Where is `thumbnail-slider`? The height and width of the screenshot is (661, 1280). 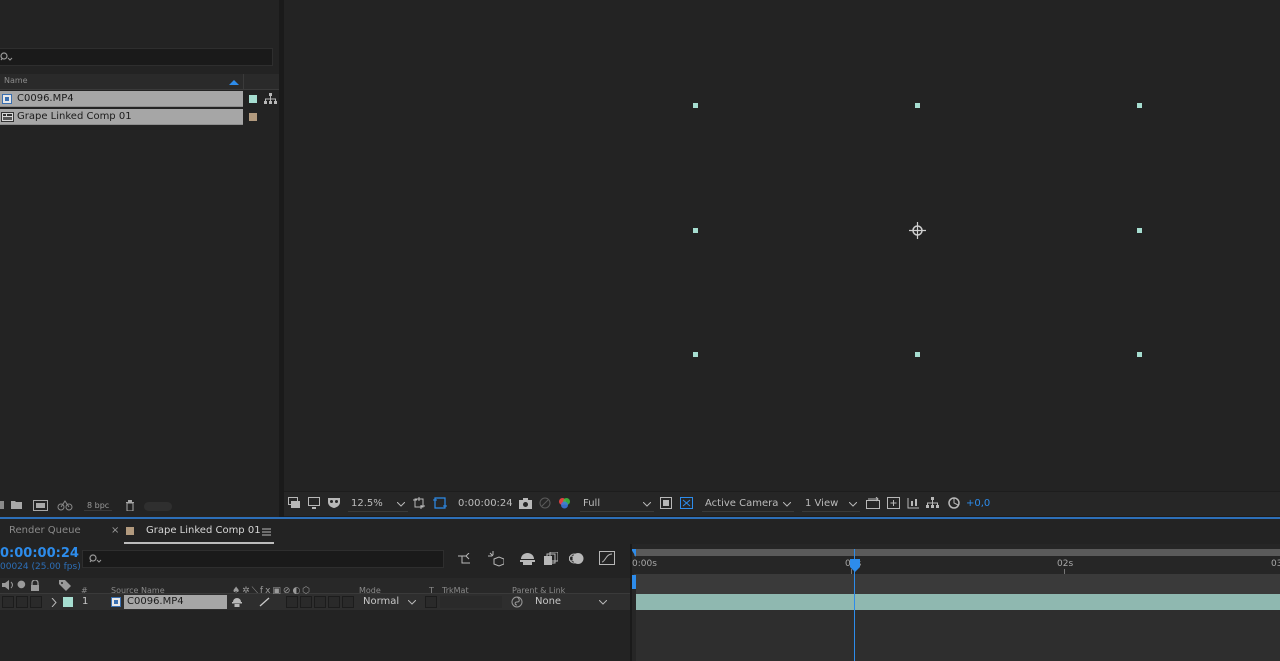
thumbnail-slider is located at coordinates (158, 506).